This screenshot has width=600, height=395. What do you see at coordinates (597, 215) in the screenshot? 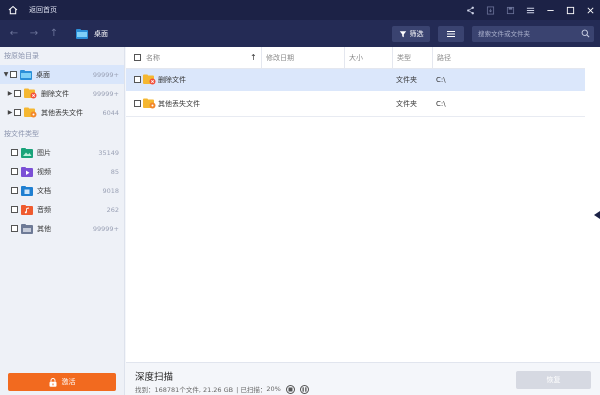
I see `collapse-panel-icon` at bounding box center [597, 215].